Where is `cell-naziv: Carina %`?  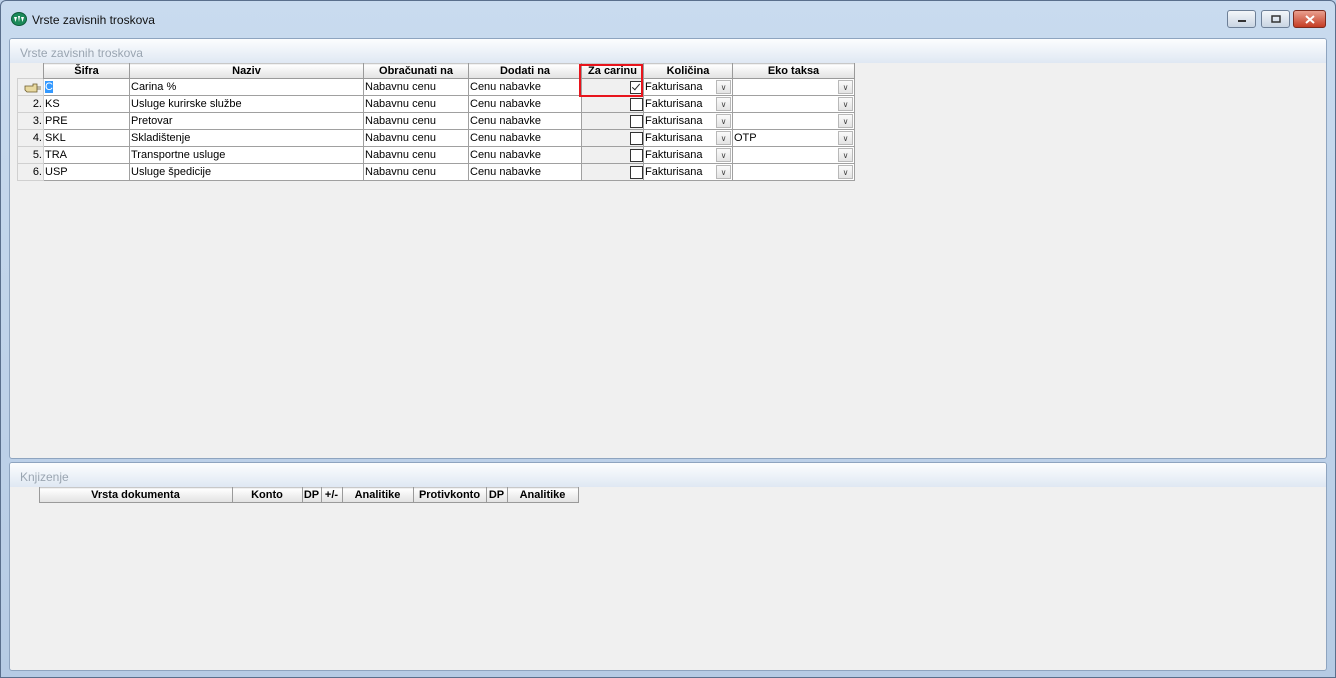
cell-naziv: Carina % is located at coordinates (246, 87).